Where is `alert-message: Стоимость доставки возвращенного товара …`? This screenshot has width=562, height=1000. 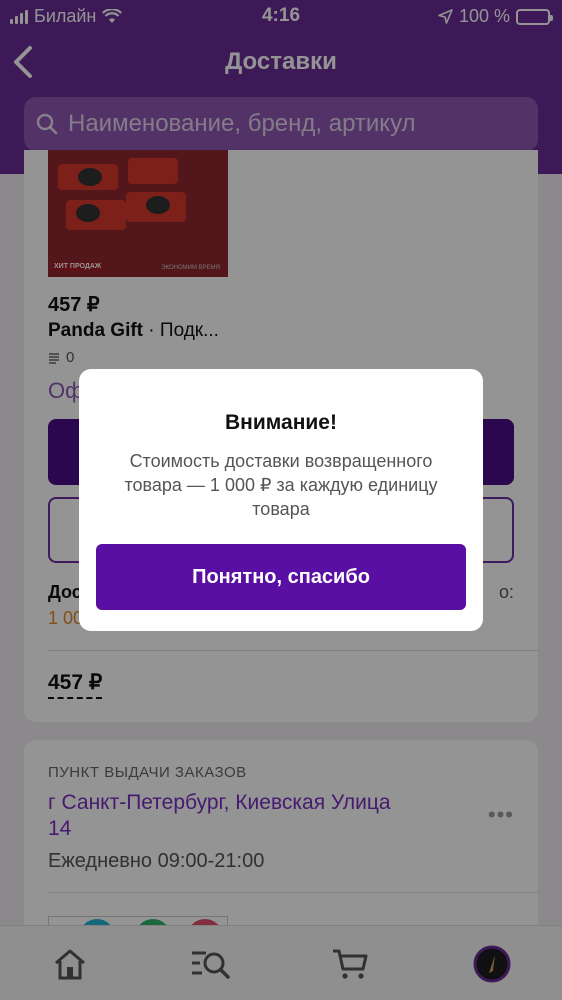 alert-message: Стоимость доставки возвращенного товара … is located at coordinates (281, 485).